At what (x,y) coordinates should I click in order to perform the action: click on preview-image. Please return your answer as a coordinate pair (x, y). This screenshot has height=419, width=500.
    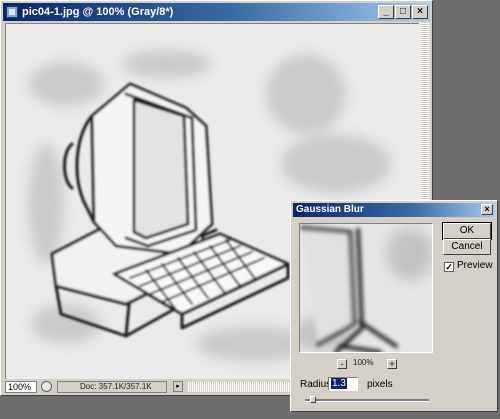
    Looking at the image, I should click on (366, 289).